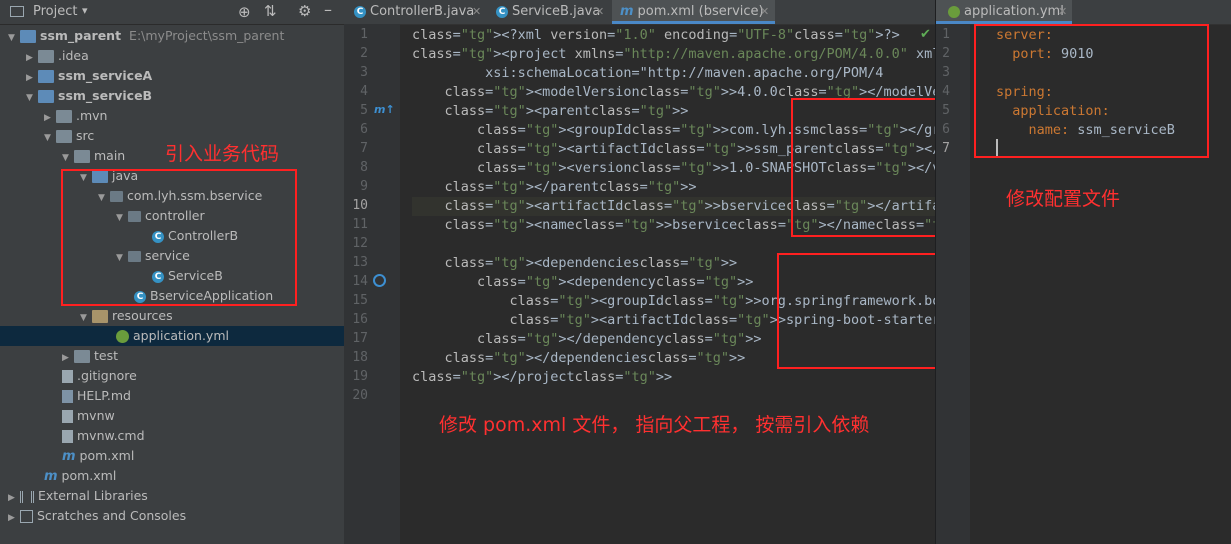  Describe the element at coordinates (550, 111) in the screenshot. I see `code-line: class="tg"><parentclass="tg">>` at that location.